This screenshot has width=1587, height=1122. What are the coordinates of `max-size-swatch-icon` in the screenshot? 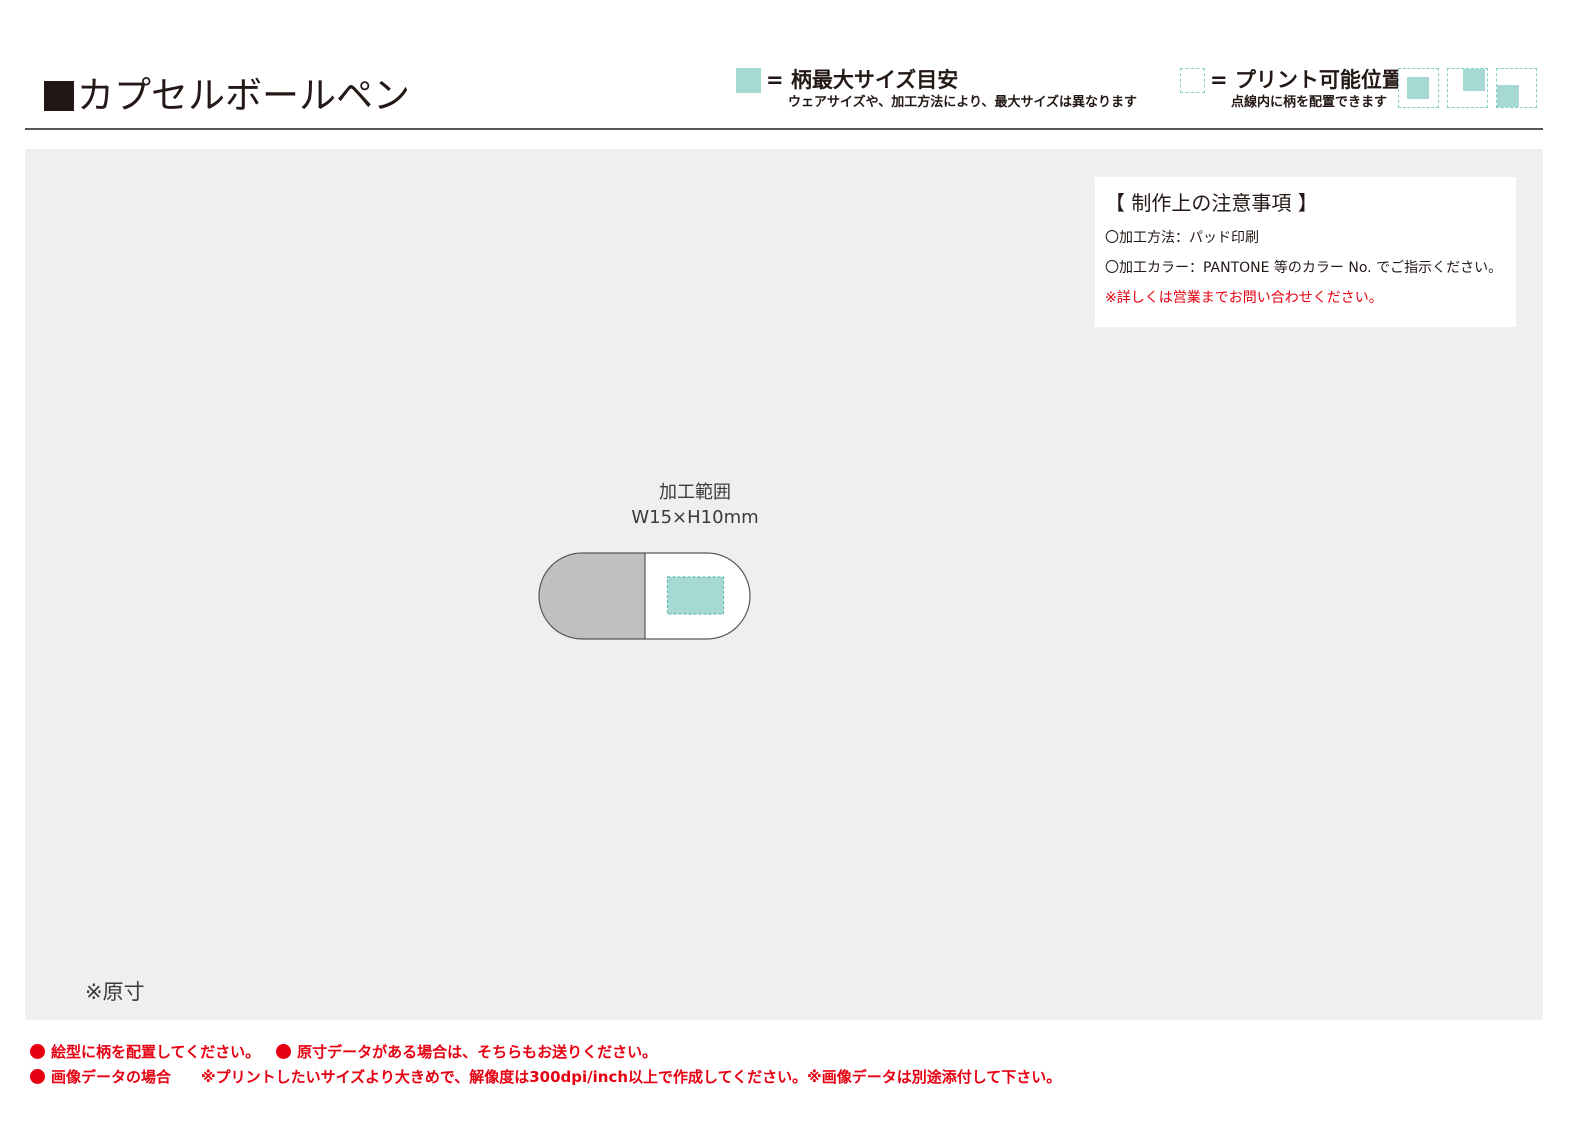 It's located at (748, 80).